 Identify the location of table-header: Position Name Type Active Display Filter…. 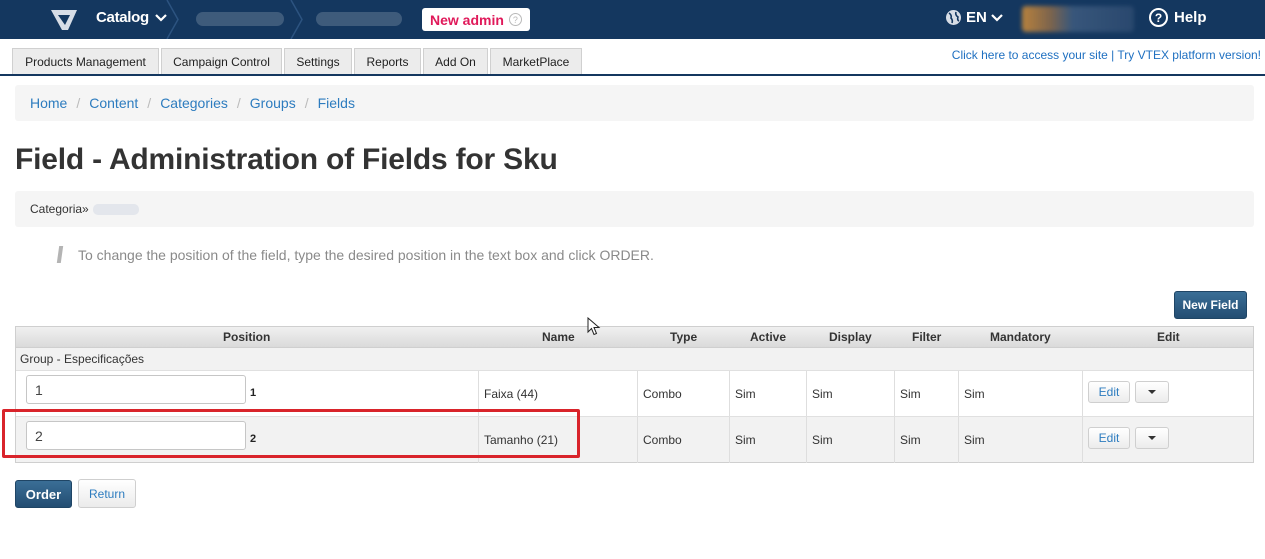
(634, 337).